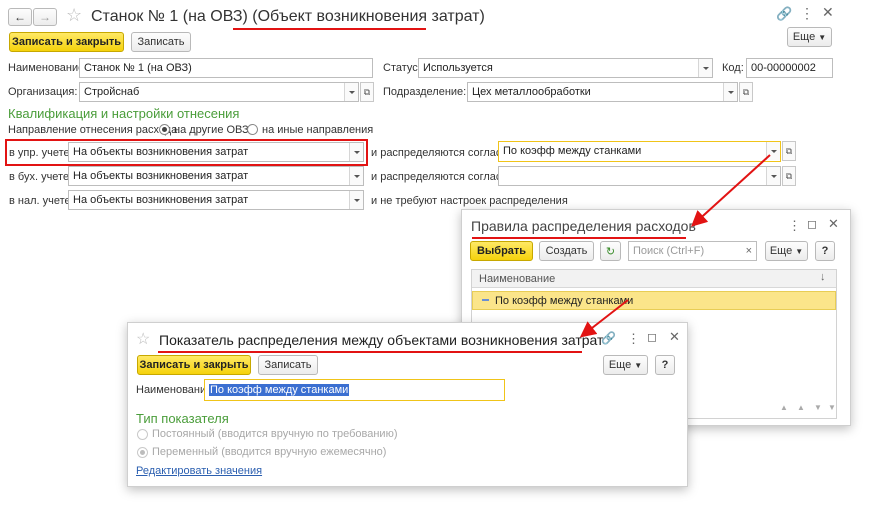 This screenshot has width=887, height=505. What do you see at coordinates (604, 318) in the screenshot?
I see `arrow-to-indicator-window` at bounding box center [604, 318].